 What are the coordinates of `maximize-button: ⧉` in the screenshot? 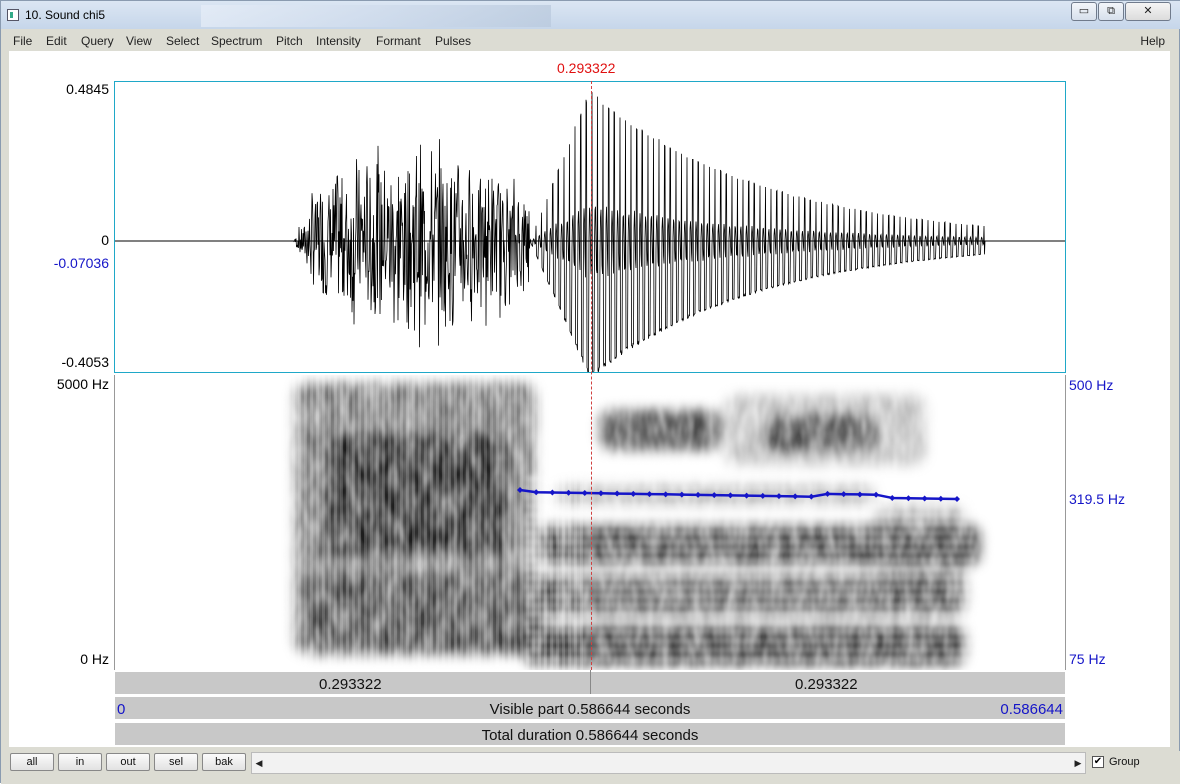 It's located at (1111, 11).